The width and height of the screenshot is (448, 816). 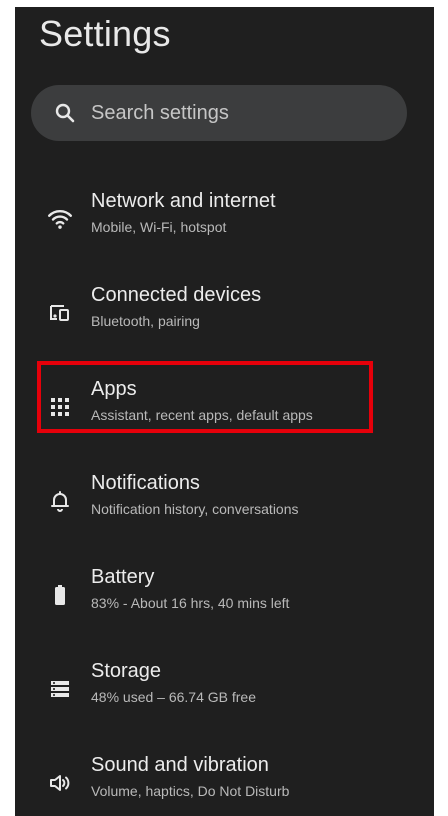 I want to click on settings-item-connected-devices: Connected devices Bluetooth, pairing, so click(x=224, y=313).